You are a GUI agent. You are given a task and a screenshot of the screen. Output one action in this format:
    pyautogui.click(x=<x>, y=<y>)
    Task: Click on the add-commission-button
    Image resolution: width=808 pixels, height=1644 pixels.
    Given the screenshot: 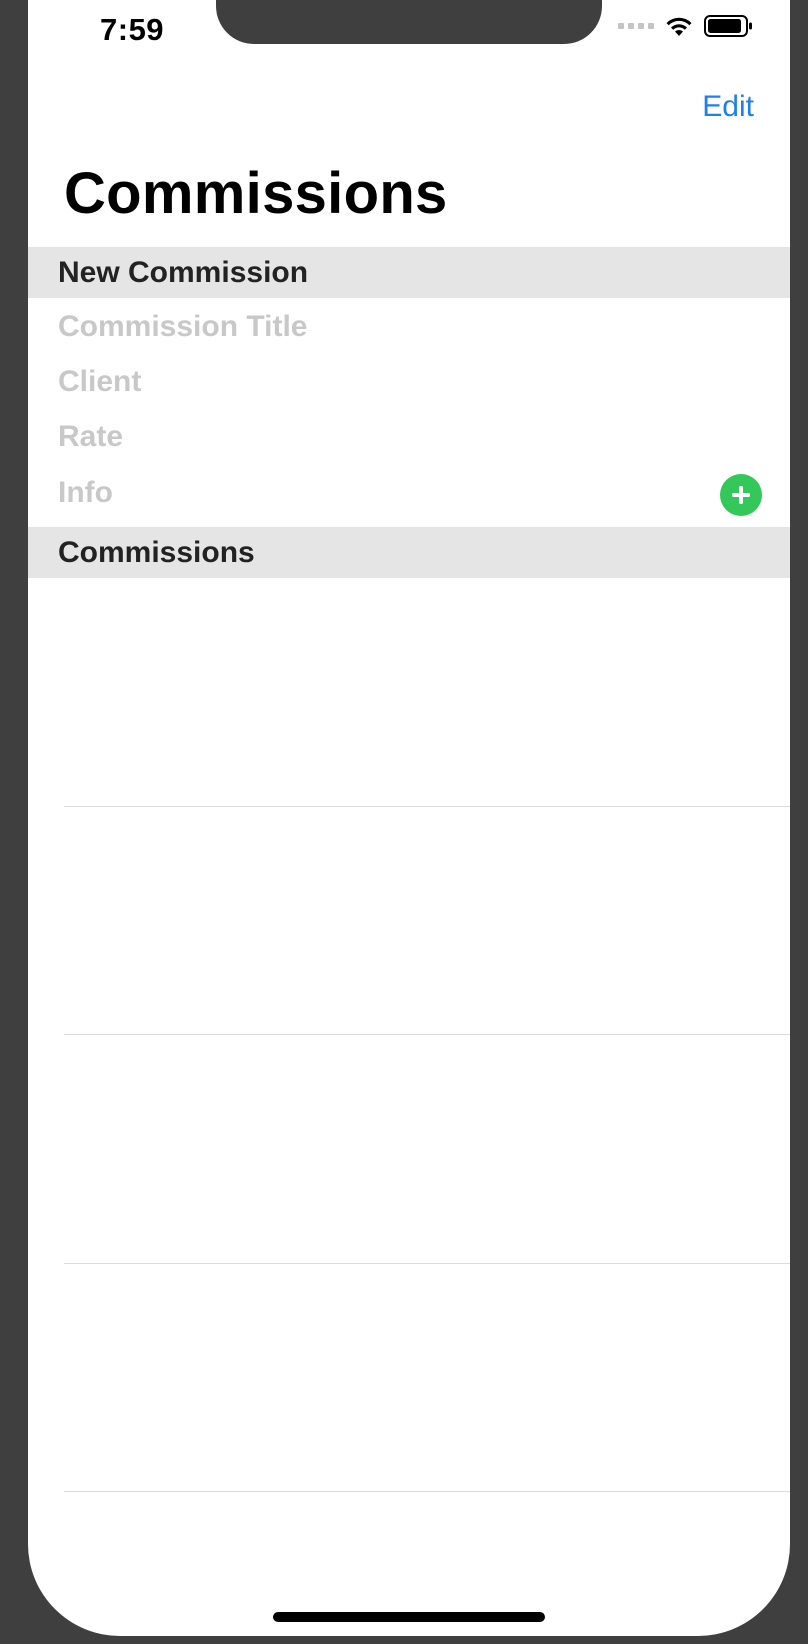 What is the action you would take?
    pyautogui.click(x=741, y=495)
    